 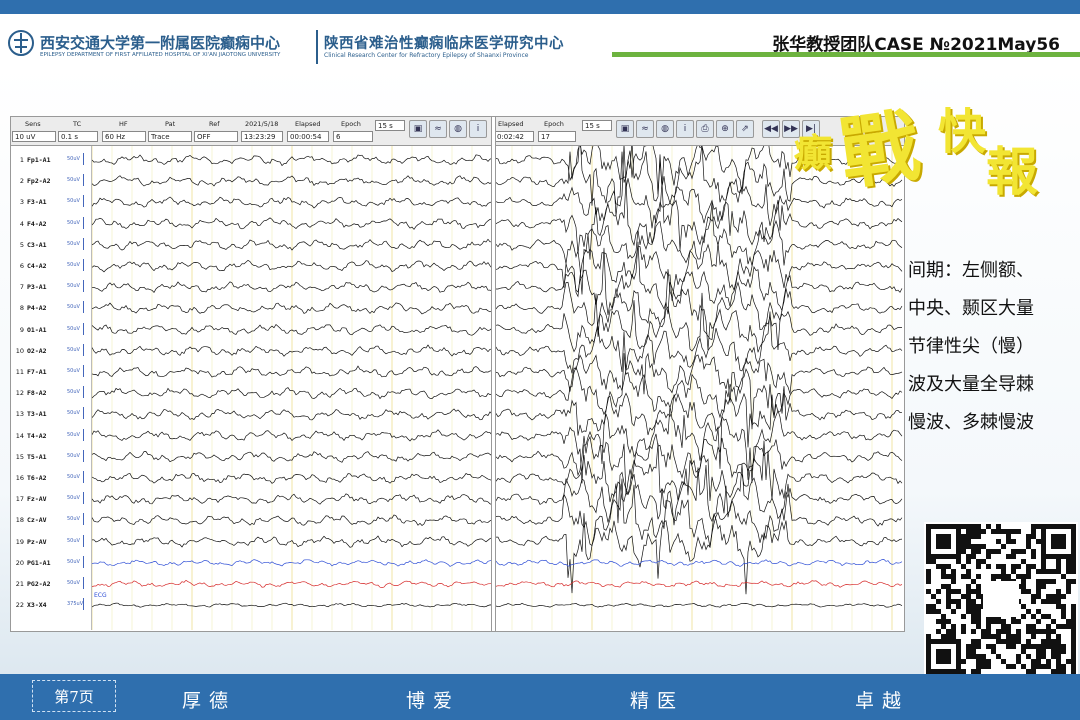 I want to click on channel-name: C4-A2, so click(x=37, y=266).